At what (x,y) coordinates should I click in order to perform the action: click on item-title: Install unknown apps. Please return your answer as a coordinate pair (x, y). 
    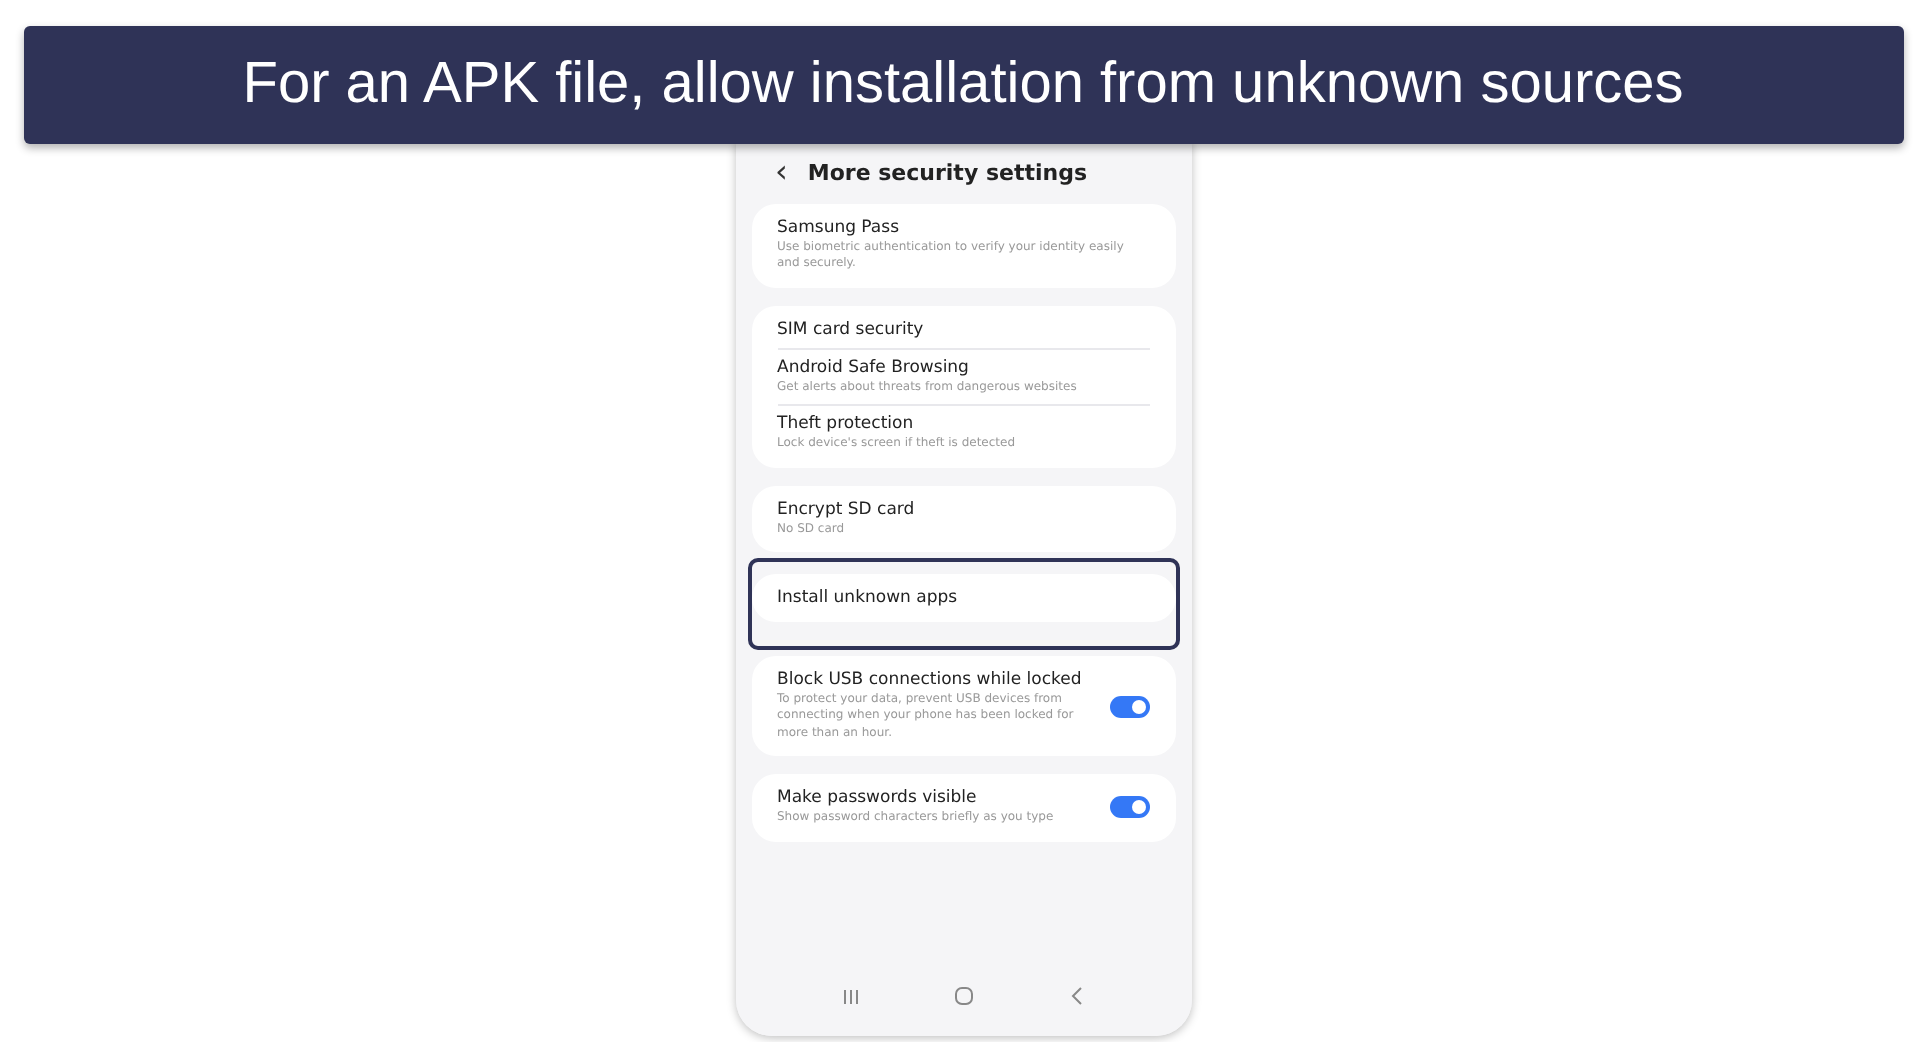
    Looking at the image, I should click on (868, 597).